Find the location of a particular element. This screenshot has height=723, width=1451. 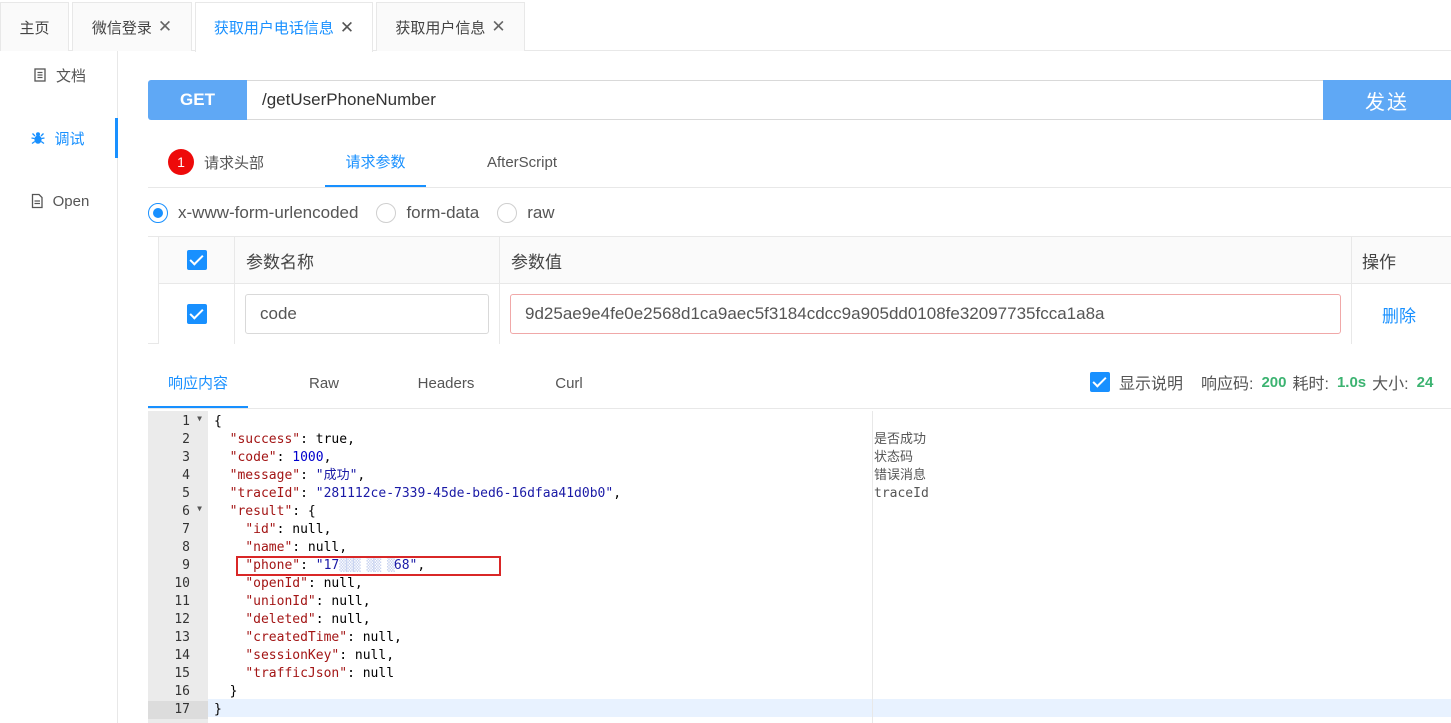

tab-label: 微信登录 is located at coordinates (121, 28).